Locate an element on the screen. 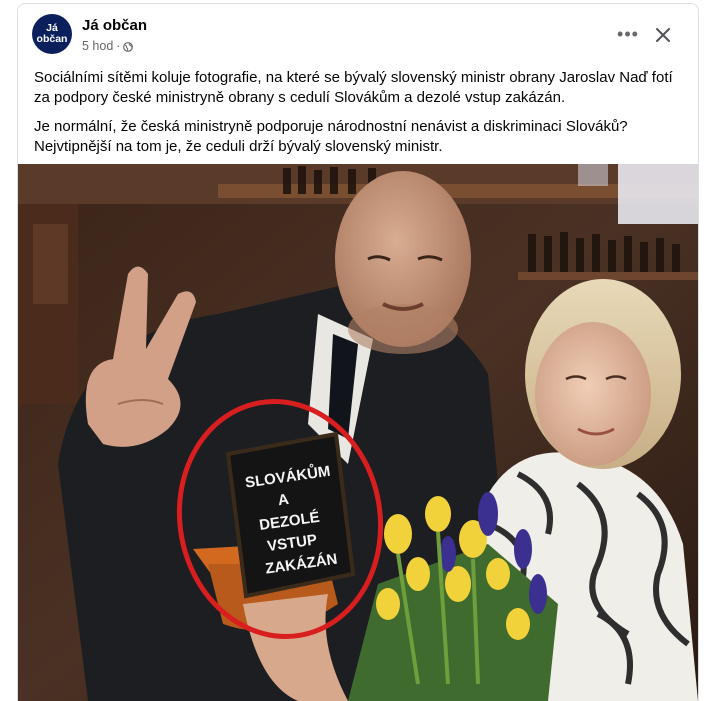 The width and height of the screenshot is (715, 701). post-meta: 5 hod · is located at coordinates (108, 46).